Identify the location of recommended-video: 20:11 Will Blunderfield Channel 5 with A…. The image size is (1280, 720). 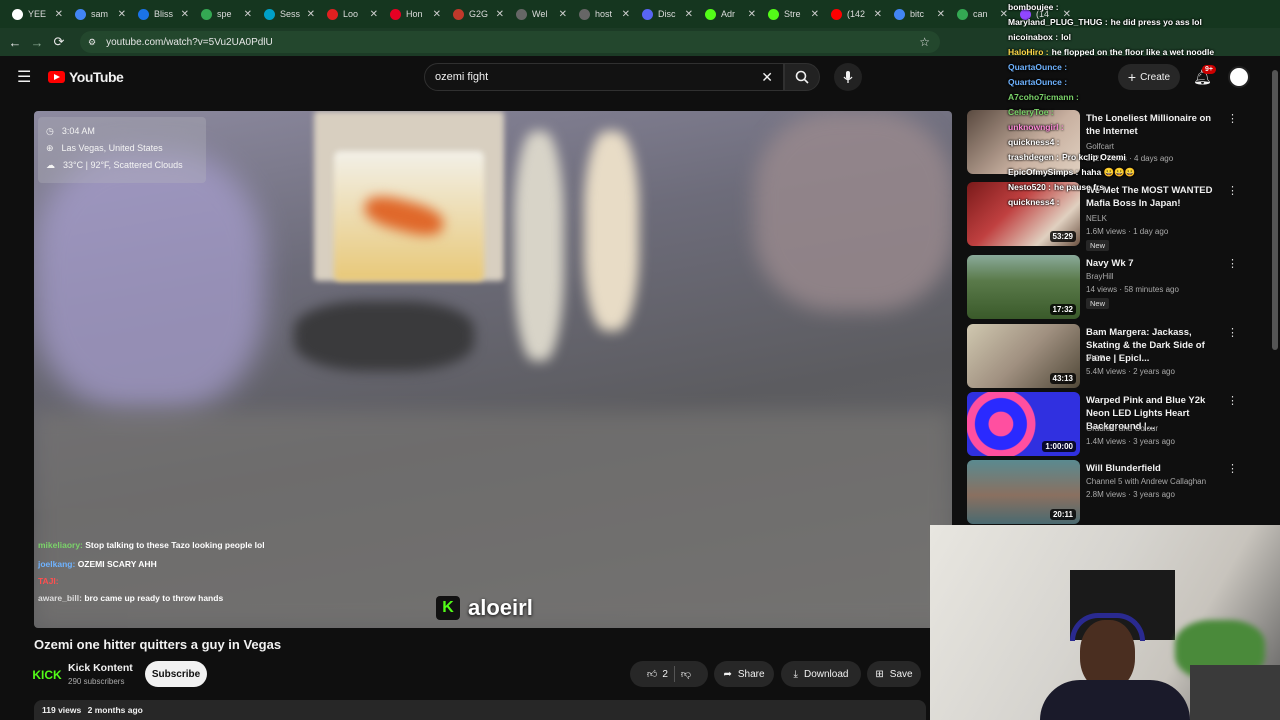
(1107, 492).